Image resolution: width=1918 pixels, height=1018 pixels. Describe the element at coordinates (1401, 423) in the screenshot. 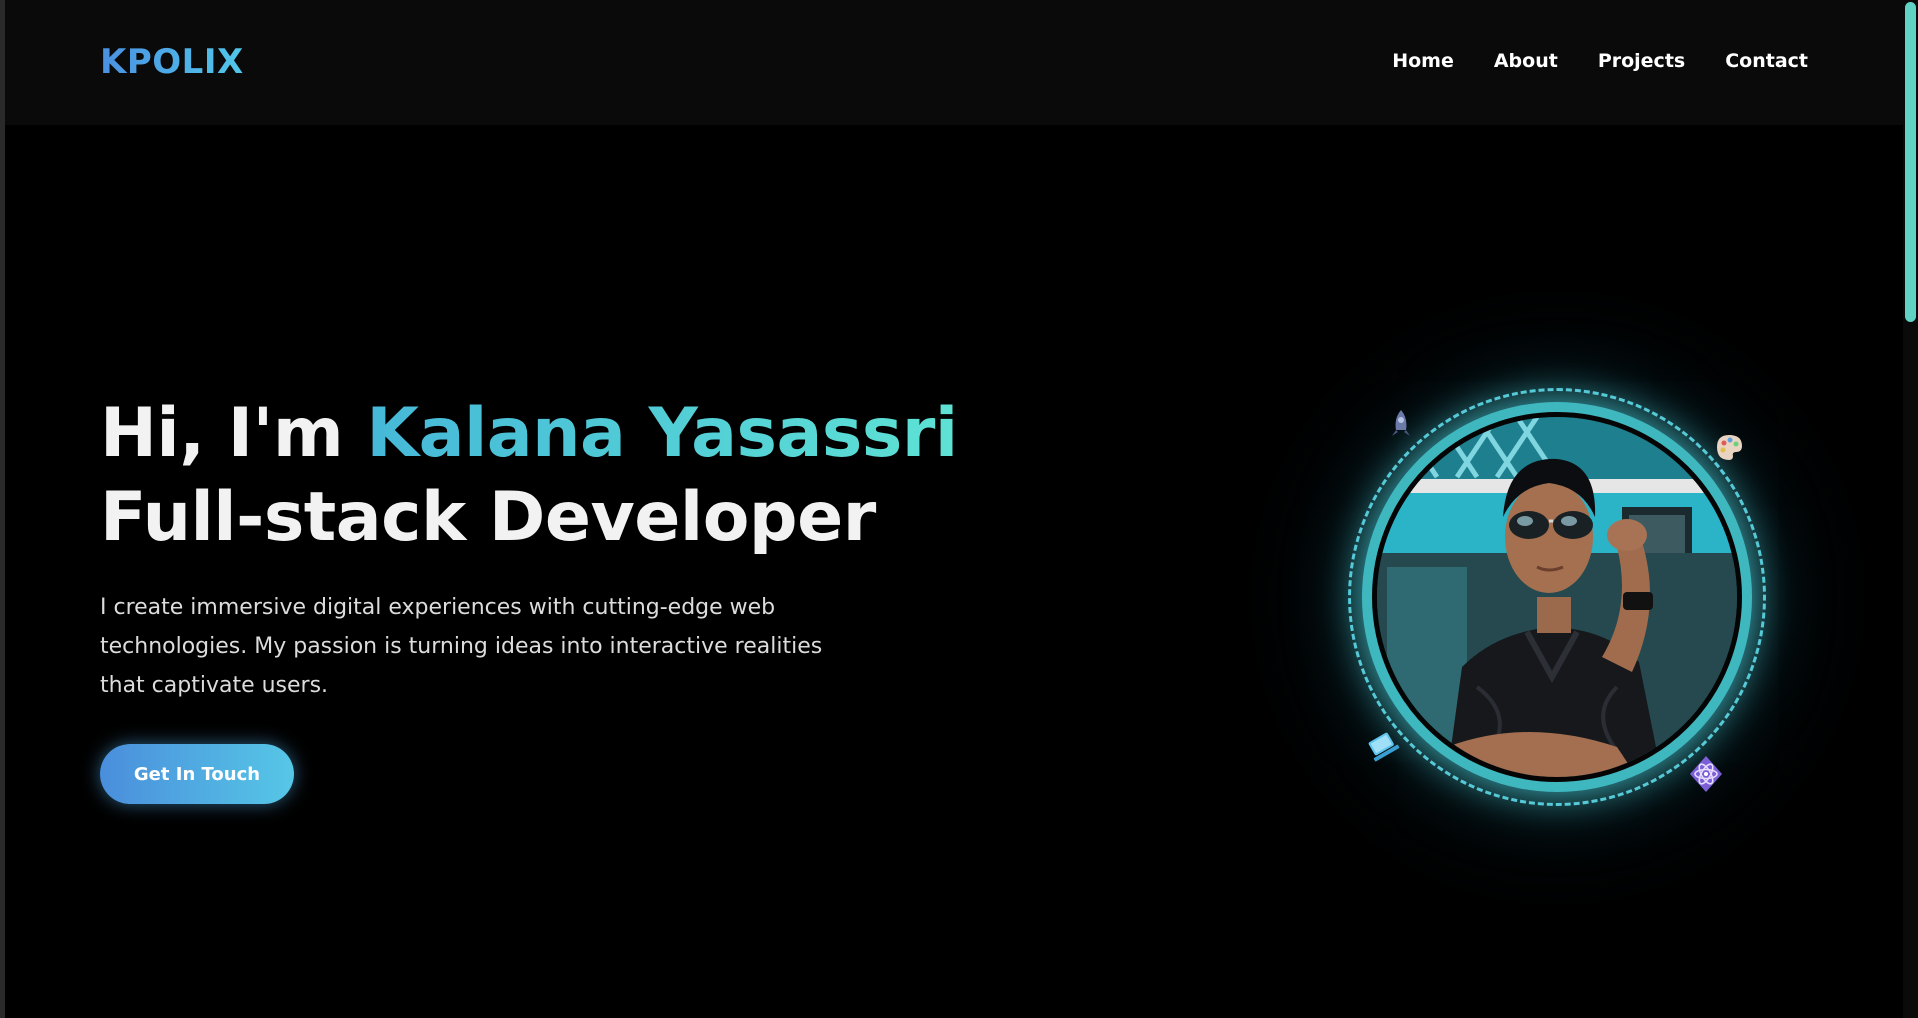

I see `rocket-icon` at that location.